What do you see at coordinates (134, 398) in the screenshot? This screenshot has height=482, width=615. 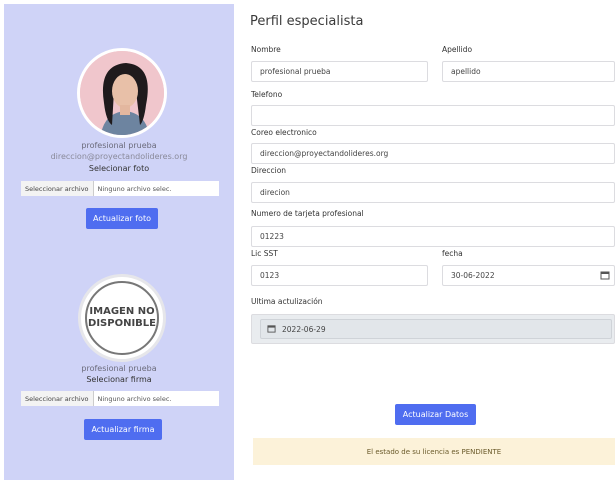 I see `signature-file-status: Ninguno archivo selec.` at bounding box center [134, 398].